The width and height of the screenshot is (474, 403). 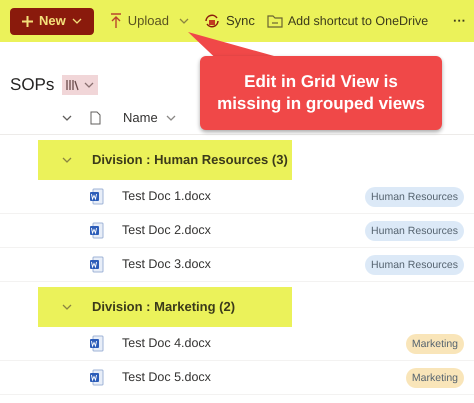 I want to click on file-name: Test Doc 1.docx, so click(x=166, y=196).